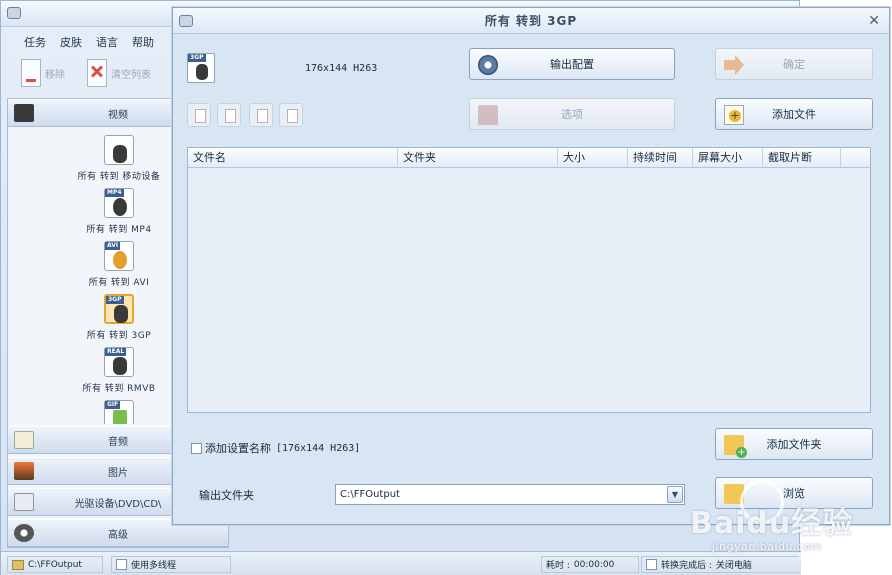  I want to click on mobile-devices-icon, so click(119, 150).